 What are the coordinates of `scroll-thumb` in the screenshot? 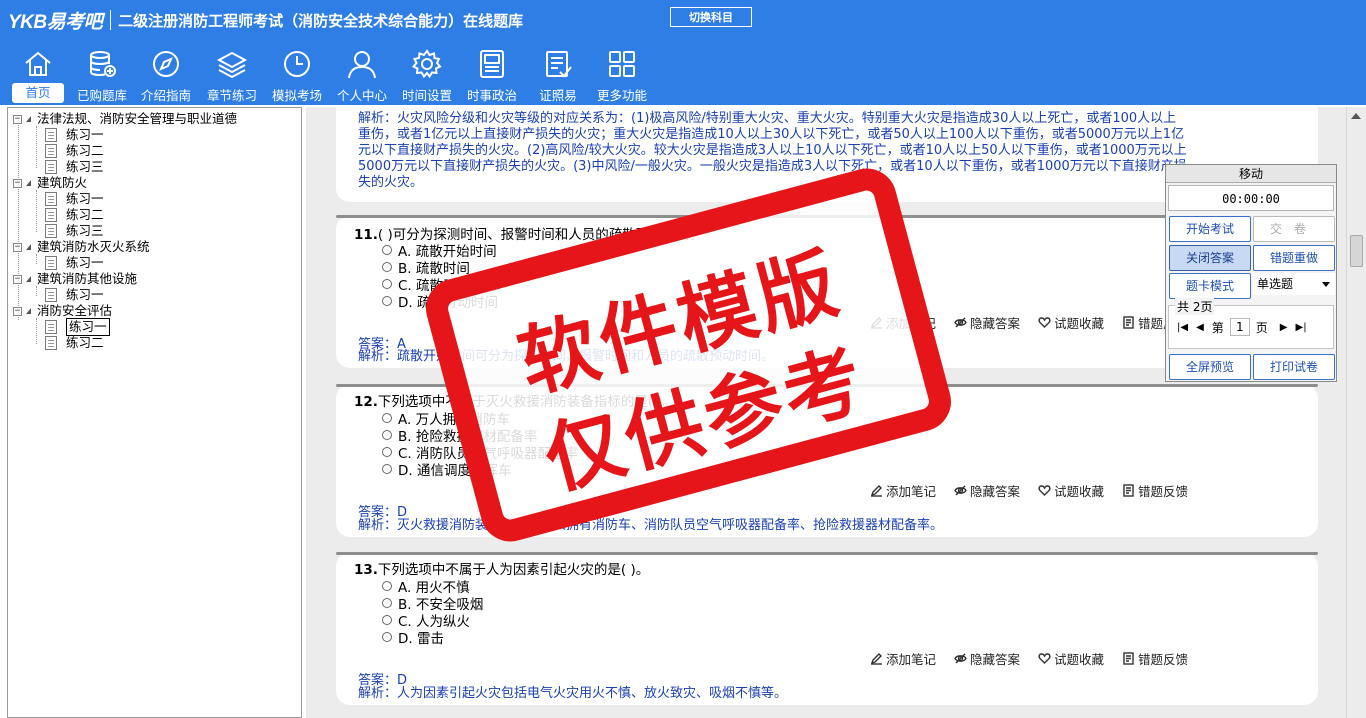 It's located at (1356, 251).